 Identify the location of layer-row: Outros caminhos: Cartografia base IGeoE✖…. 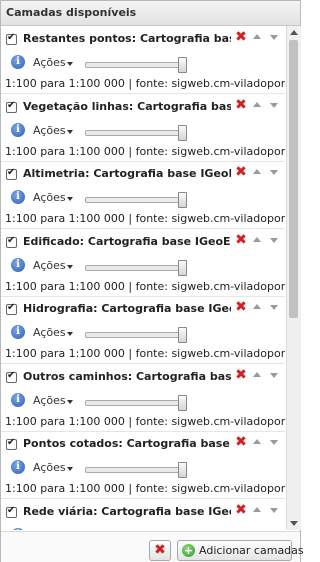
(143, 398).